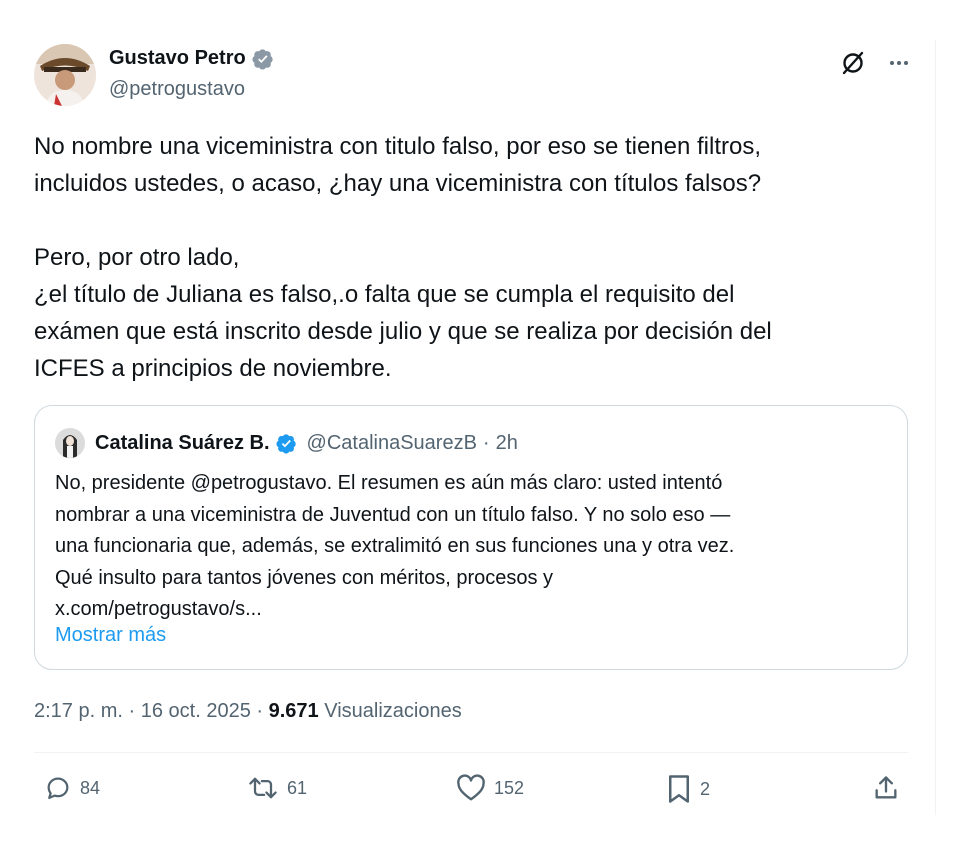 This screenshot has height=848, width=957. Describe the element at coordinates (177, 58) in the screenshot. I see `author-name: Gustavo Petro` at that location.